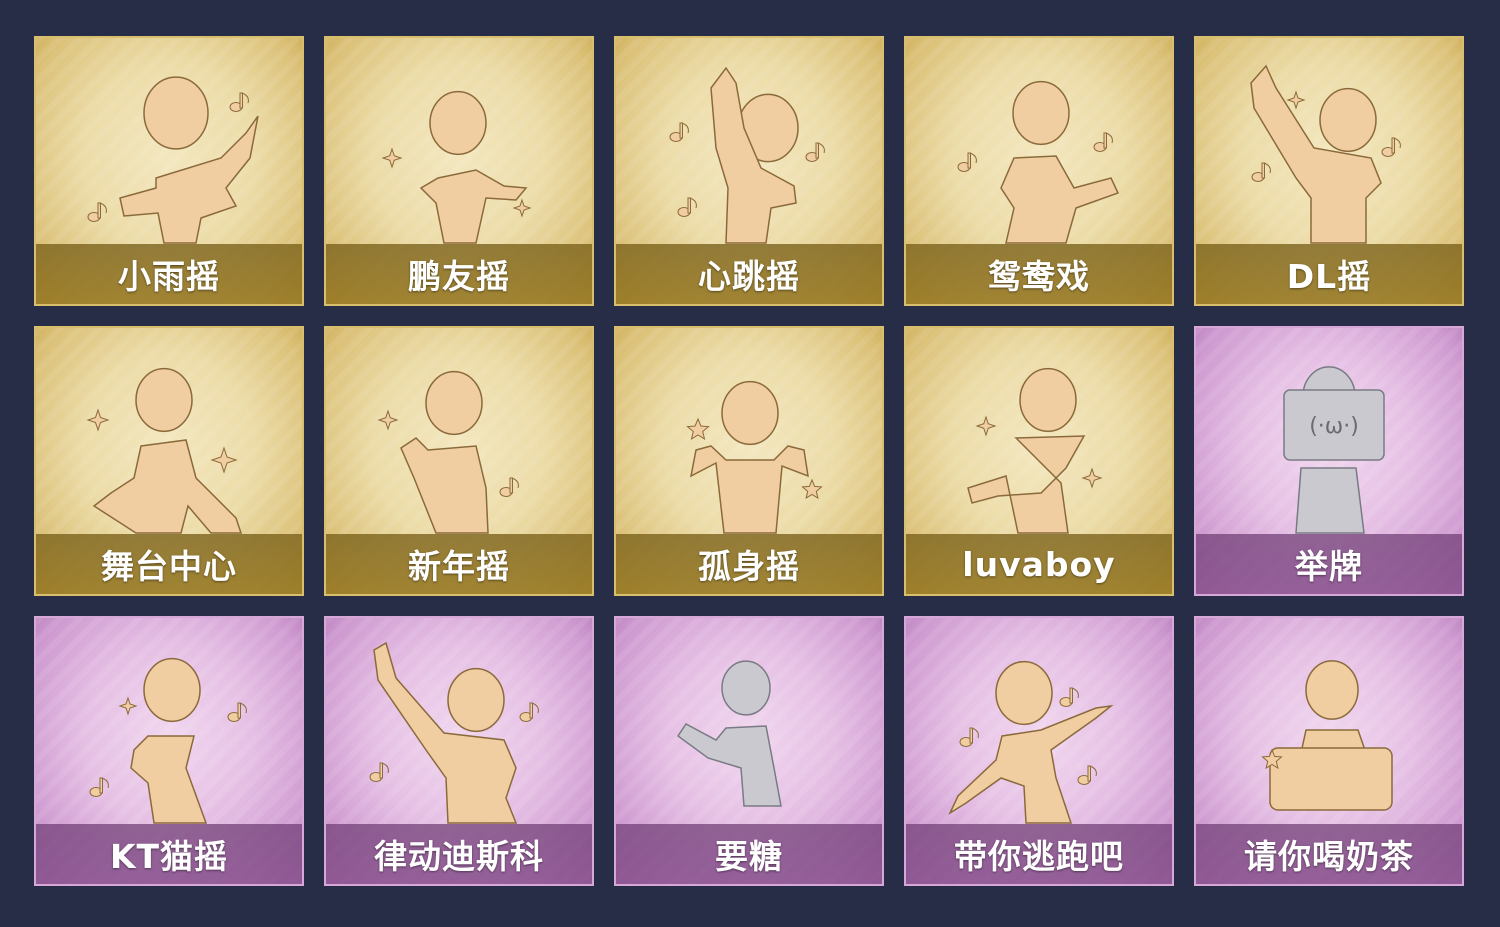 This screenshot has height=927, width=1500. What do you see at coordinates (749, 751) in the screenshot?
I see `emote-card: 要糖` at bounding box center [749, 751].